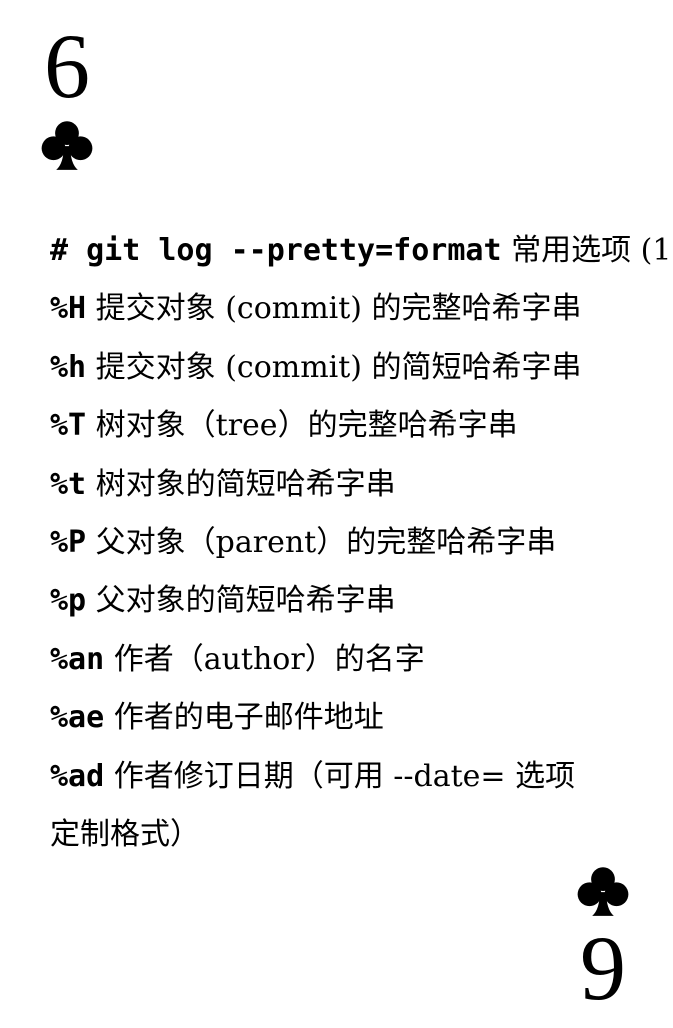  What do you see at coordinates (321, 542) in the screenshot?
I see `option-description: 父对象（parent）的完整哈希字串` at bounding box center [321, 542].